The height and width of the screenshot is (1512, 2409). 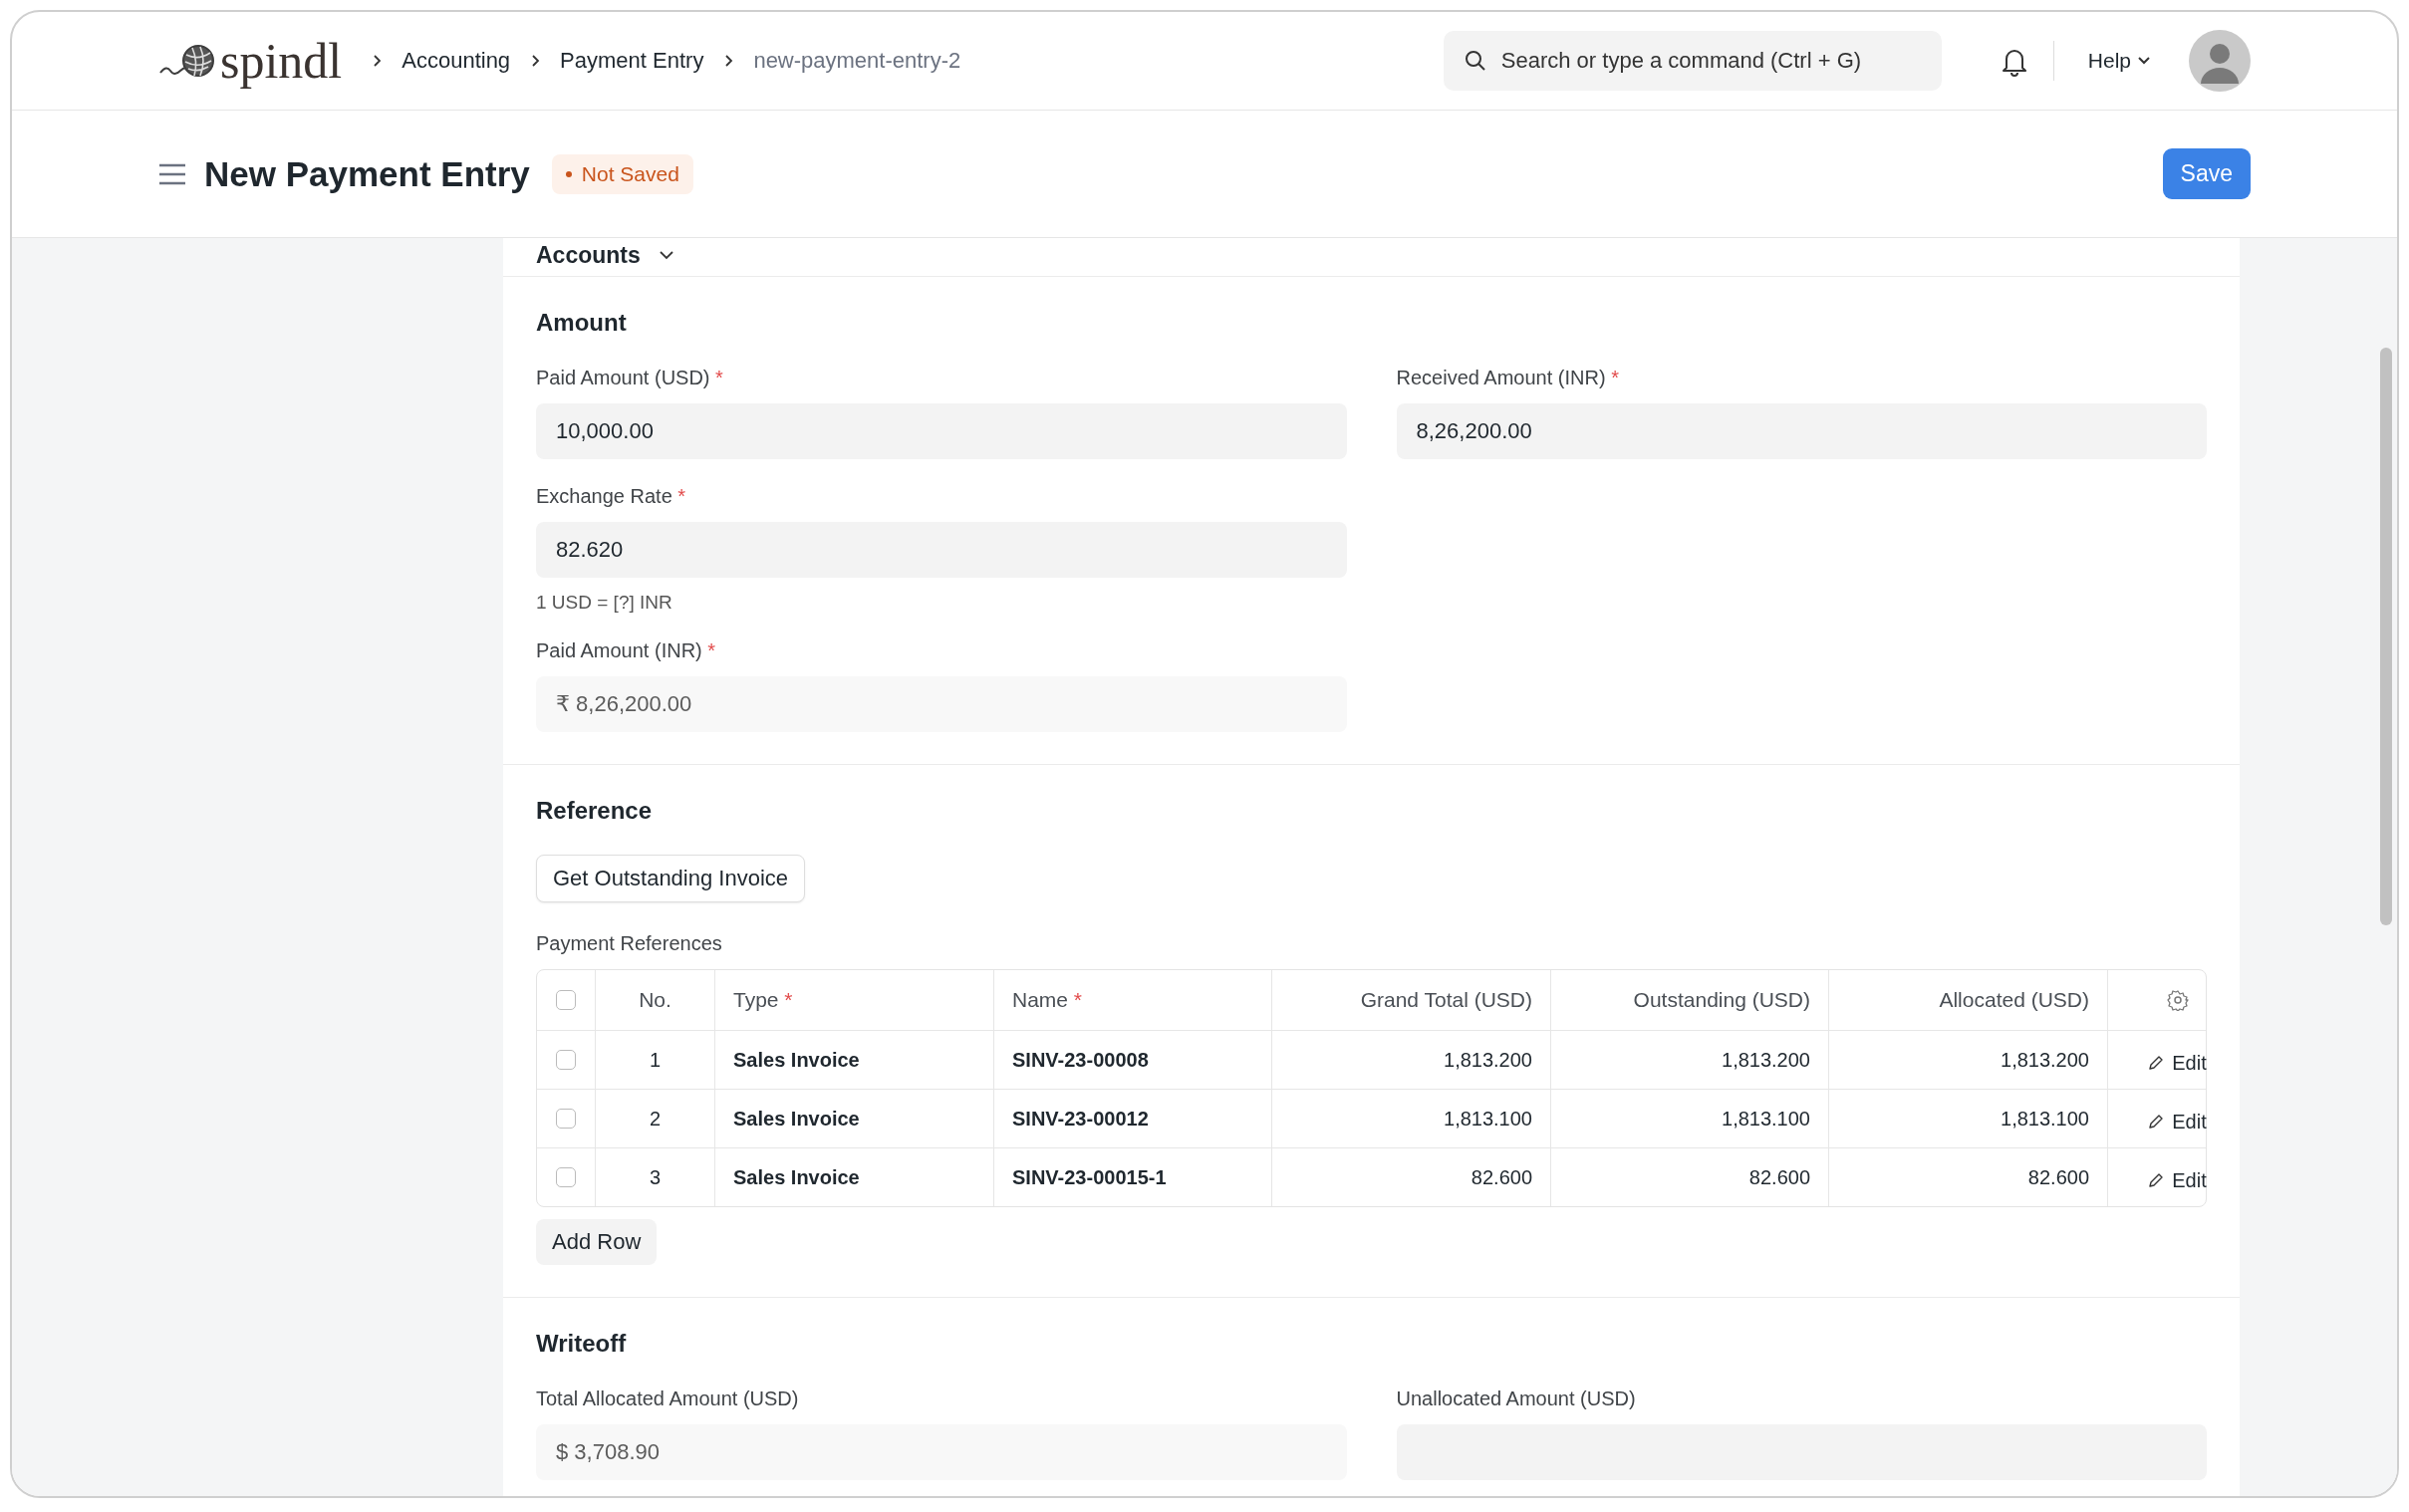 What do you see at coordinates (595, 811) in the screenshot?
I see `section-title: Reference` at bounding box center [595, 811].